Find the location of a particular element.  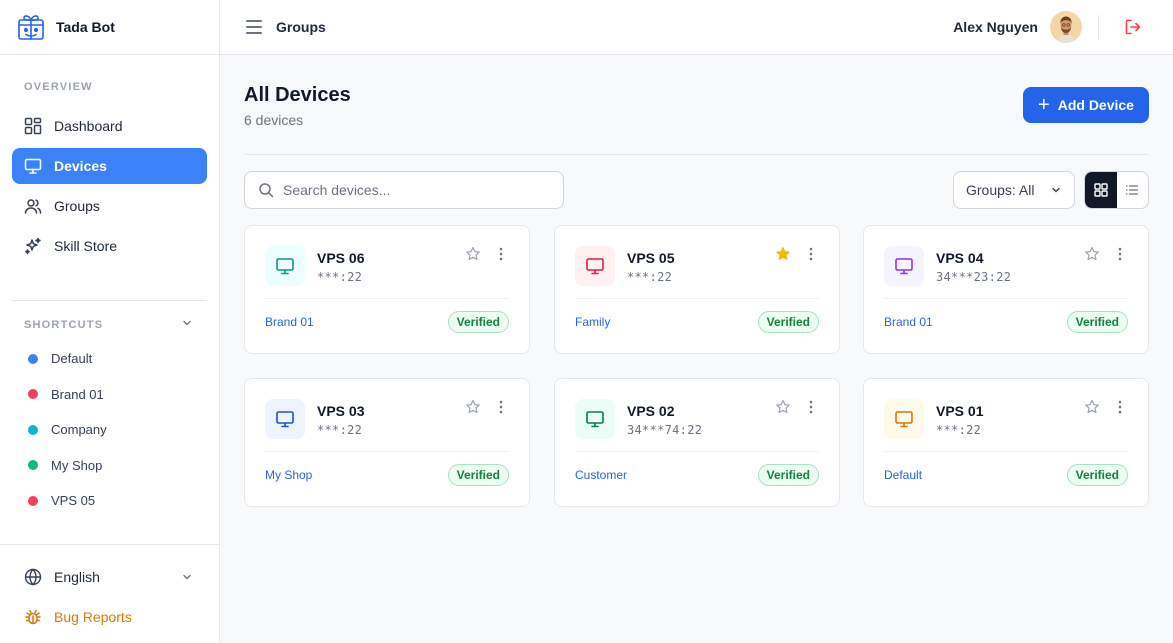

list-view-button is located at coordinates (1133, 190).